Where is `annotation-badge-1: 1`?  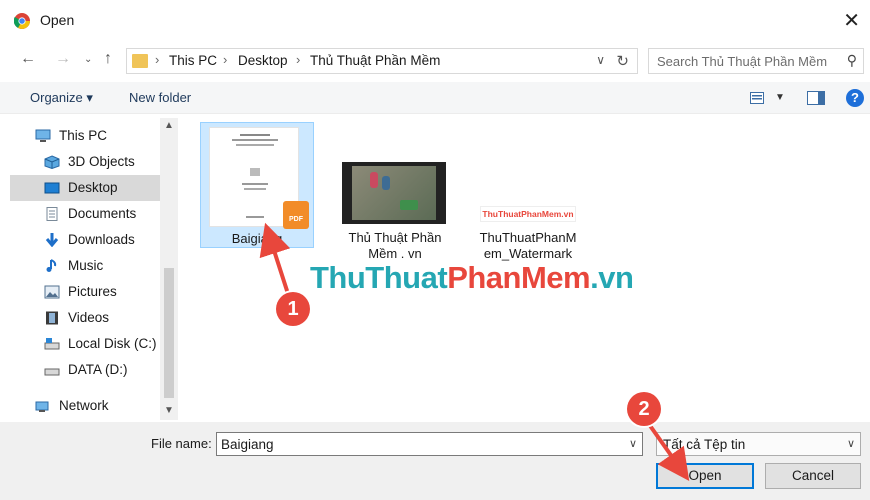 annotation-badge-1: 1 is located at coordinates (293, 309).